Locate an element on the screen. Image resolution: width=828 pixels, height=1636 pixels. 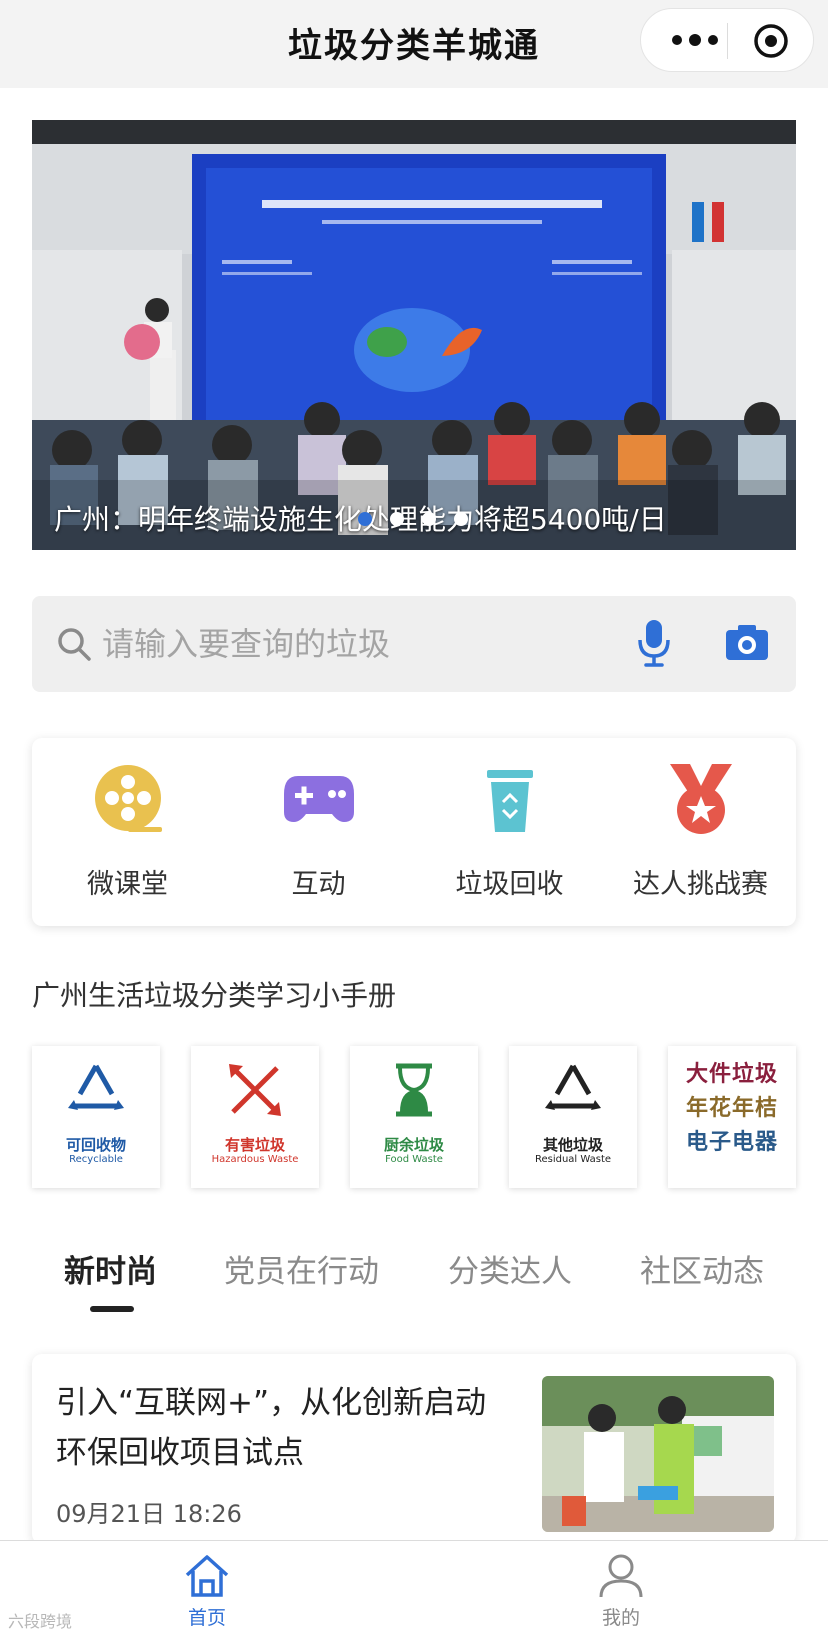
hazard-arrows-icon is located at coordinates (255, 1090).